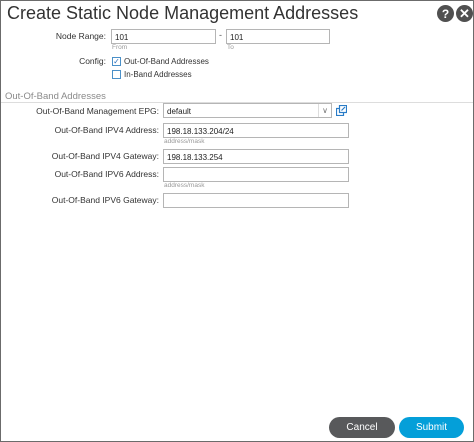  I want to click on oob-epg-label: Out-Of-Band Management EPG:, so click(97, 111).